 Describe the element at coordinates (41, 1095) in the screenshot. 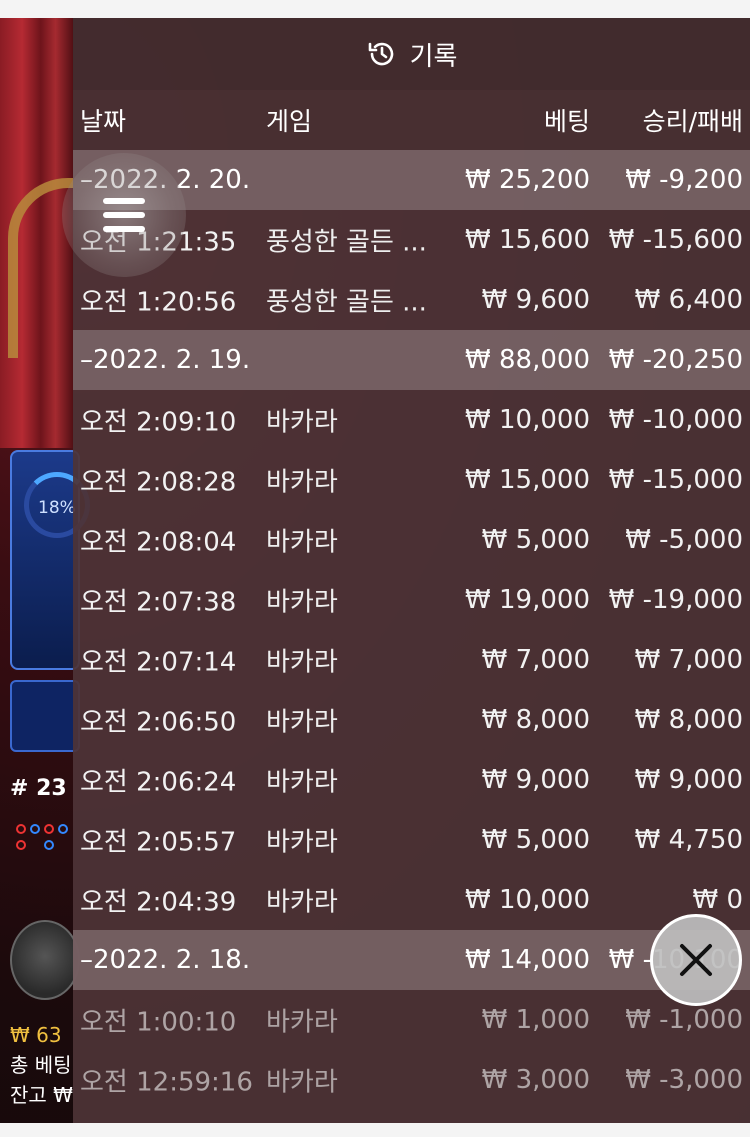

I see `balance-label: 잔고 ₩` at that location.